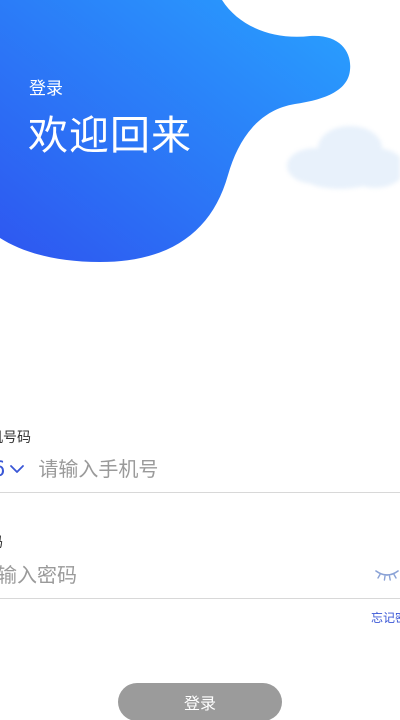 Image resolution: width=400 pixels, height=720 pixels. I want to click on password-divider, so click(200, 598).